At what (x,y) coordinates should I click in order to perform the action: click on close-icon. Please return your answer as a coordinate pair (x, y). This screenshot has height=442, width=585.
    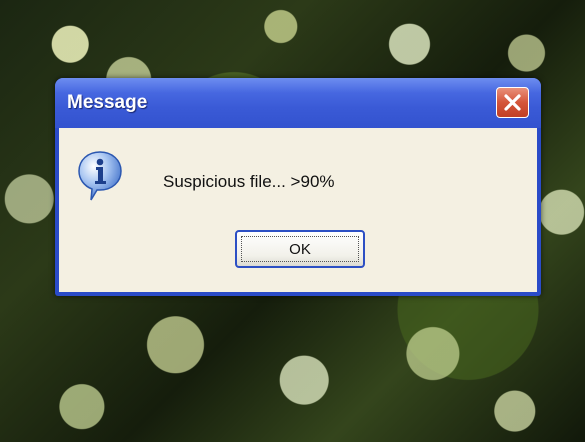
    Looking at the image, I should click on (512, 102).